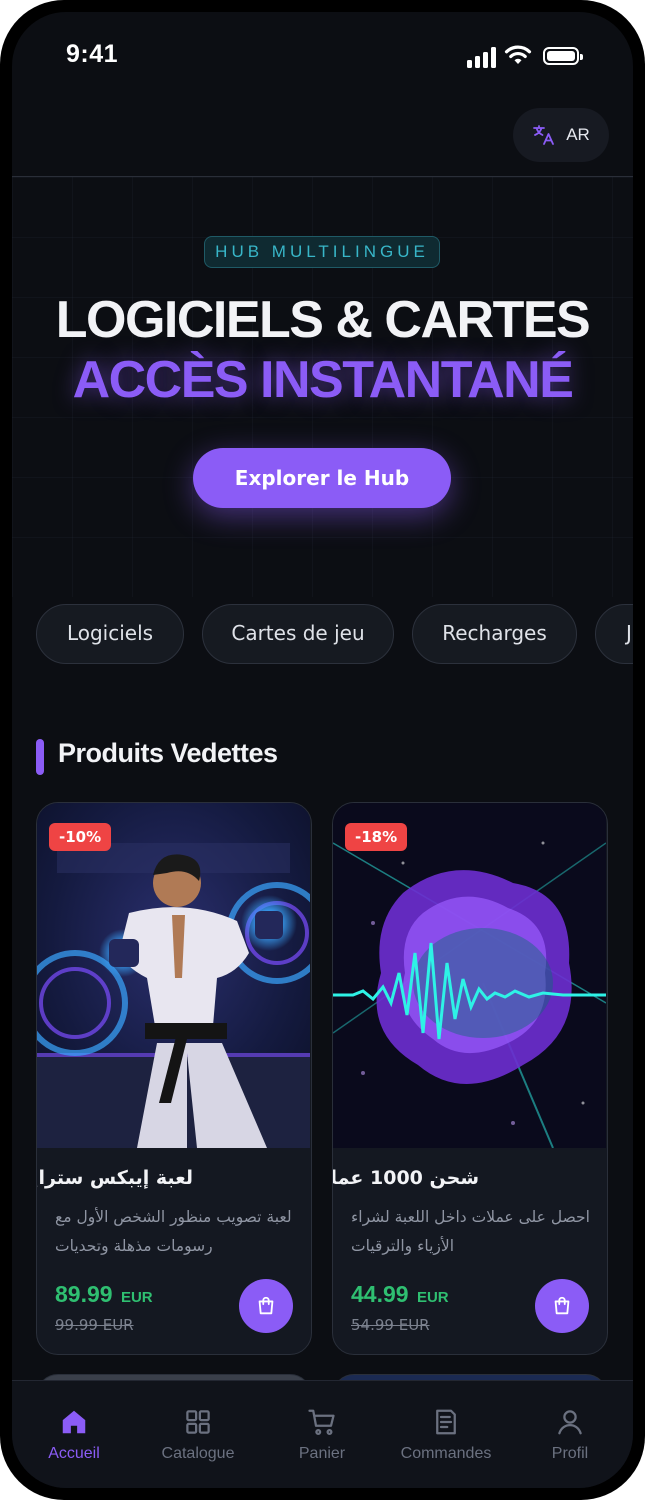 The height and width of the screenshot is (1500, 645). What do you see at coordinates (322, 478) in the screenshot?
I see `explore-hub-button: Explorer le Hub` at bounding box center [322, 478].